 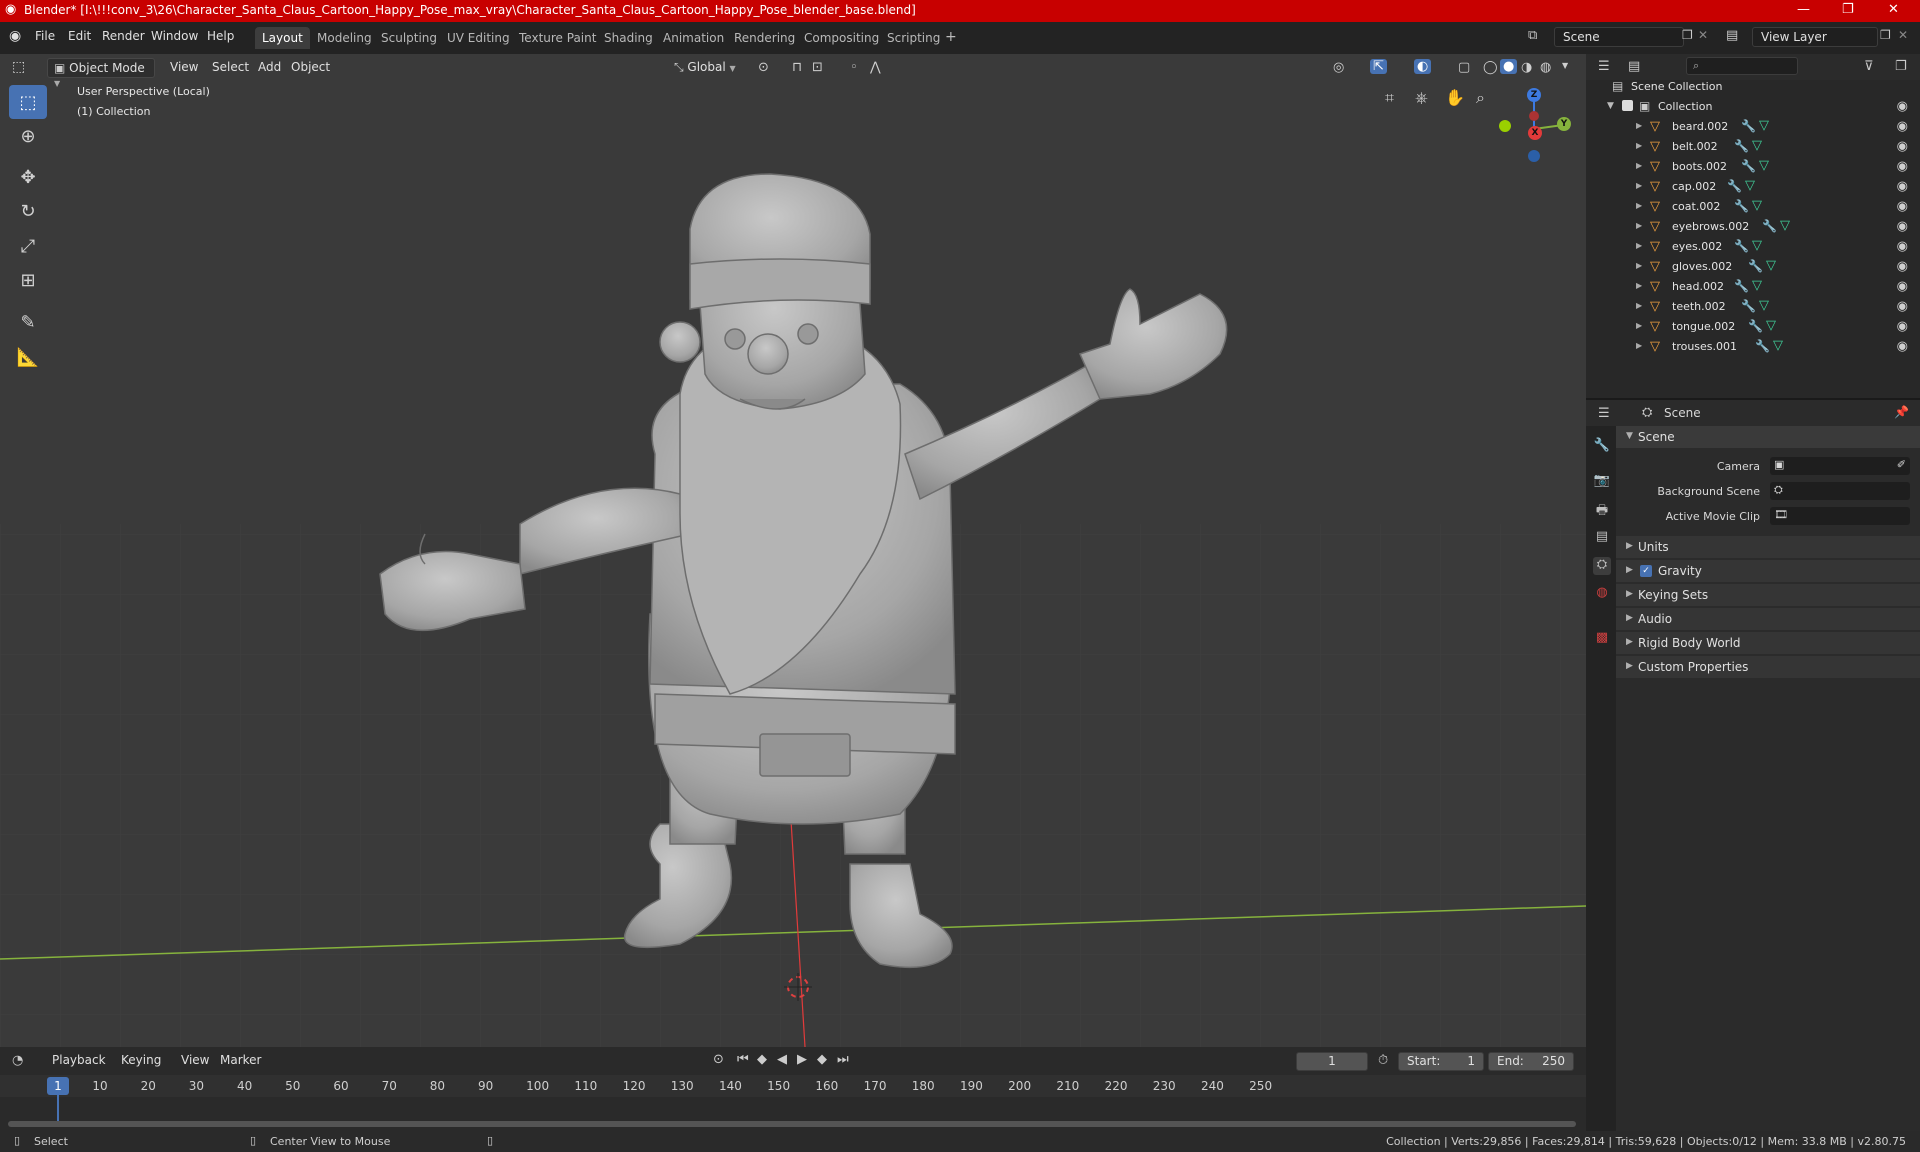 I want to click on rotate-tool: ↻, so click(x=28, y=211).